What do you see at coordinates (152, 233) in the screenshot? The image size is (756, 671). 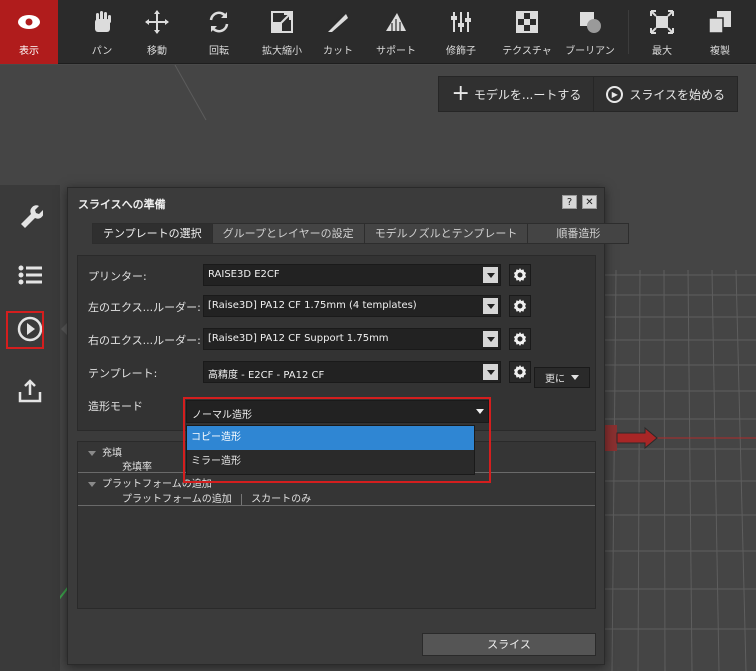 I see `tab-template-select: テンプレートの選択` at bounding box center [152, 233].